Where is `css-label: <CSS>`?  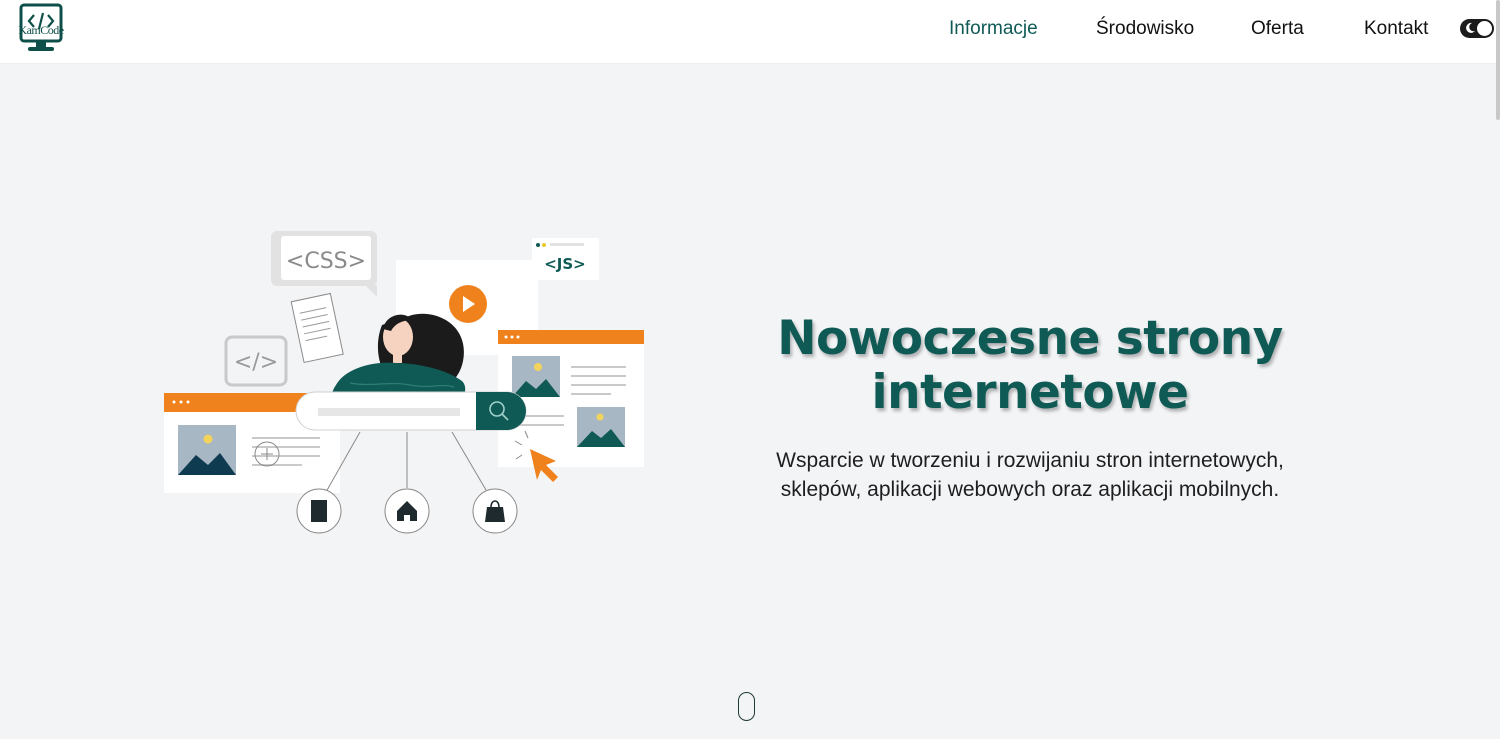 css-label: <CSS> is located at coordinates (326, 261).